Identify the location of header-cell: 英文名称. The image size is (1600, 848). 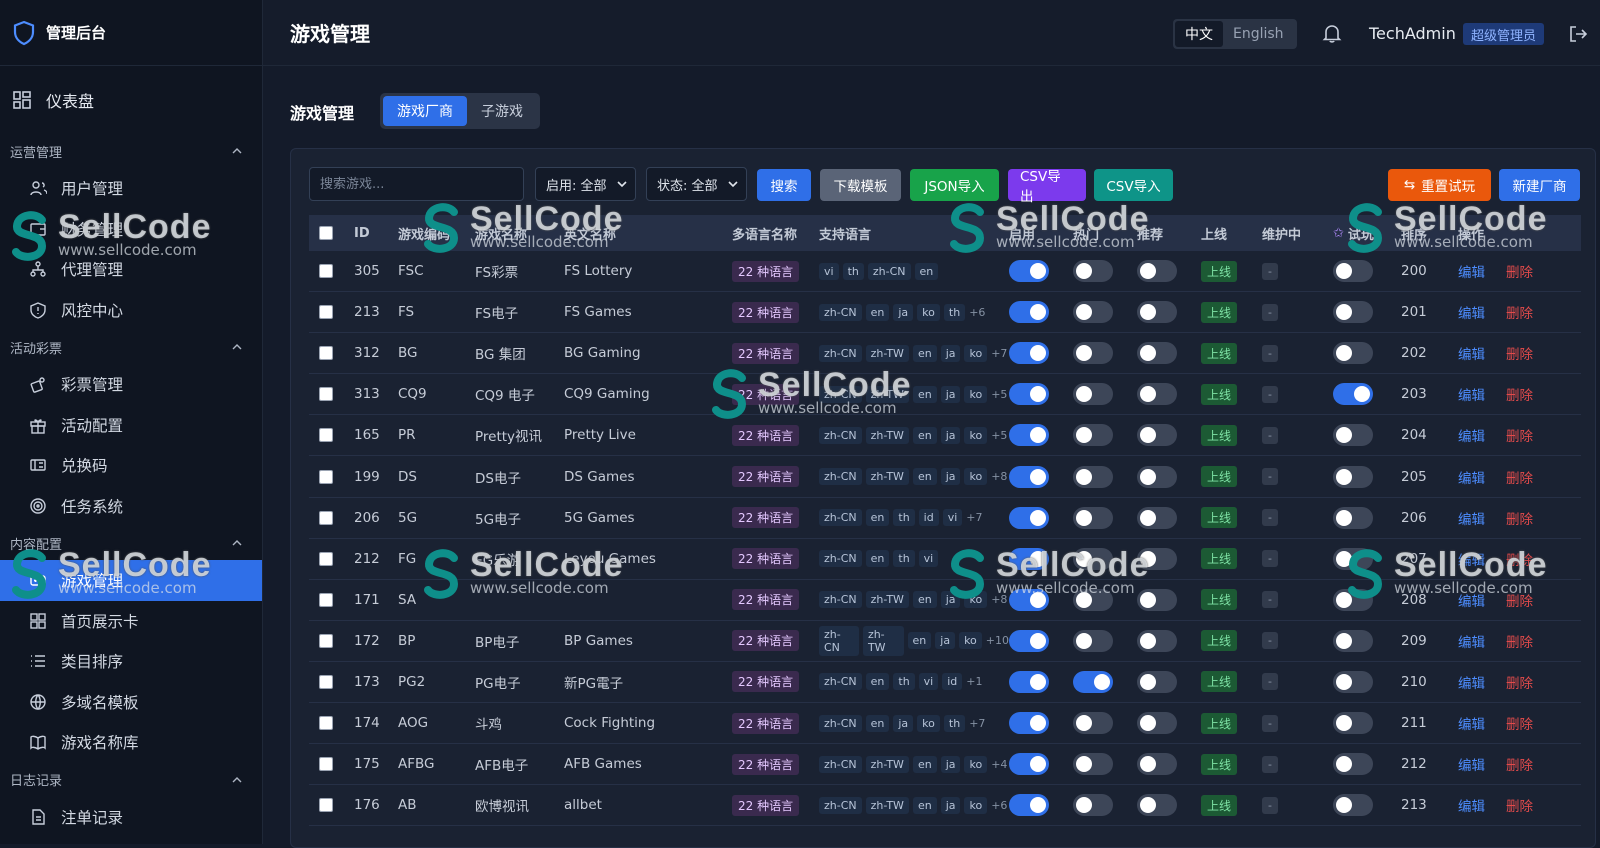
(648, 233).